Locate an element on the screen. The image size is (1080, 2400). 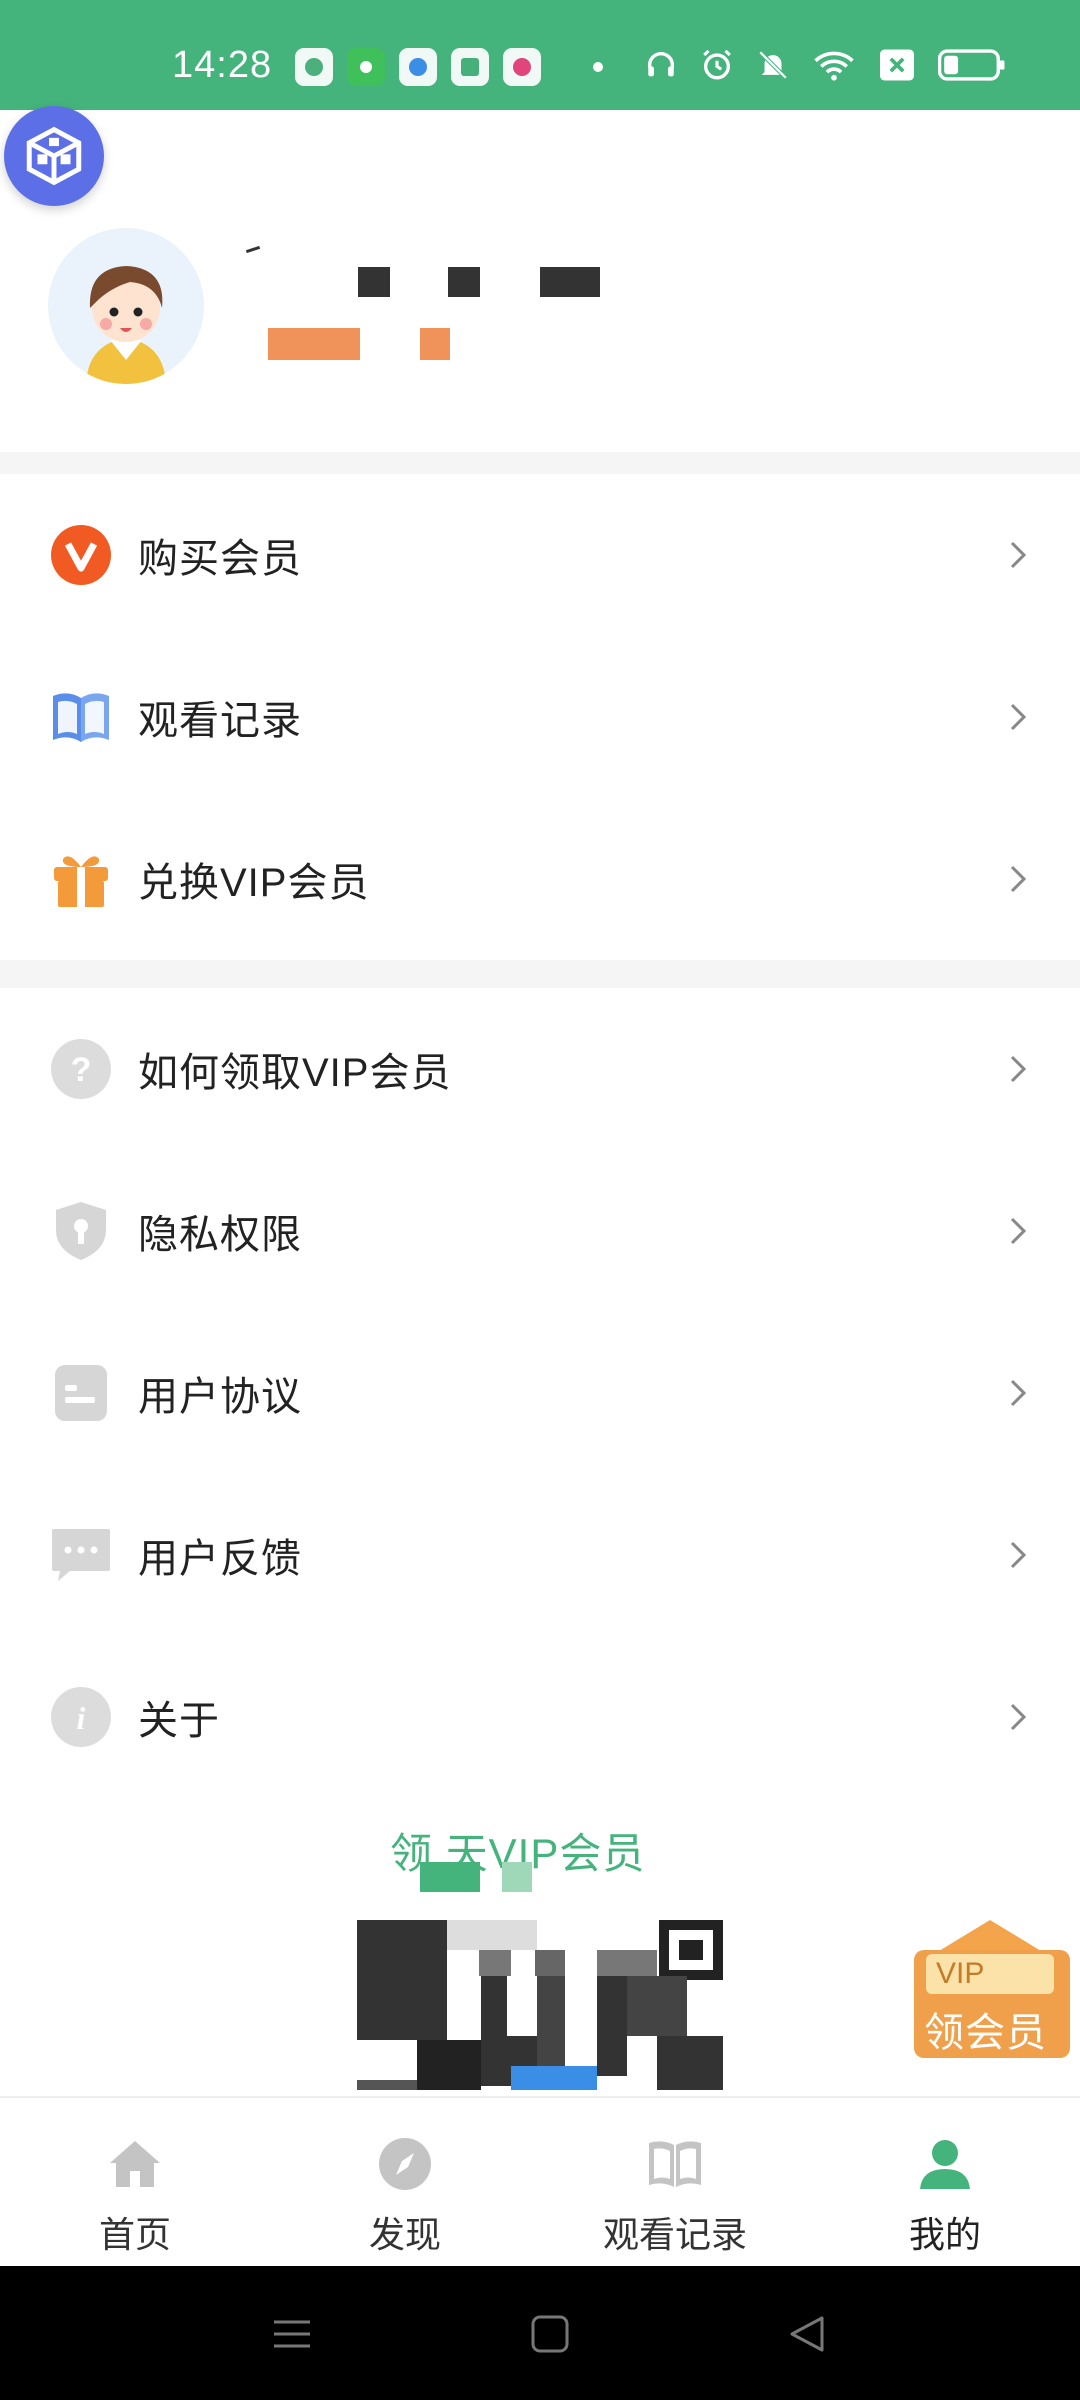
svg-text: i is located at coordinates (81, 1718).